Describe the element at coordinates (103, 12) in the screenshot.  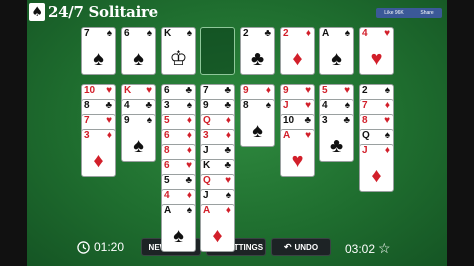
I see `app-title: 24/7 Solitaire` at that location.